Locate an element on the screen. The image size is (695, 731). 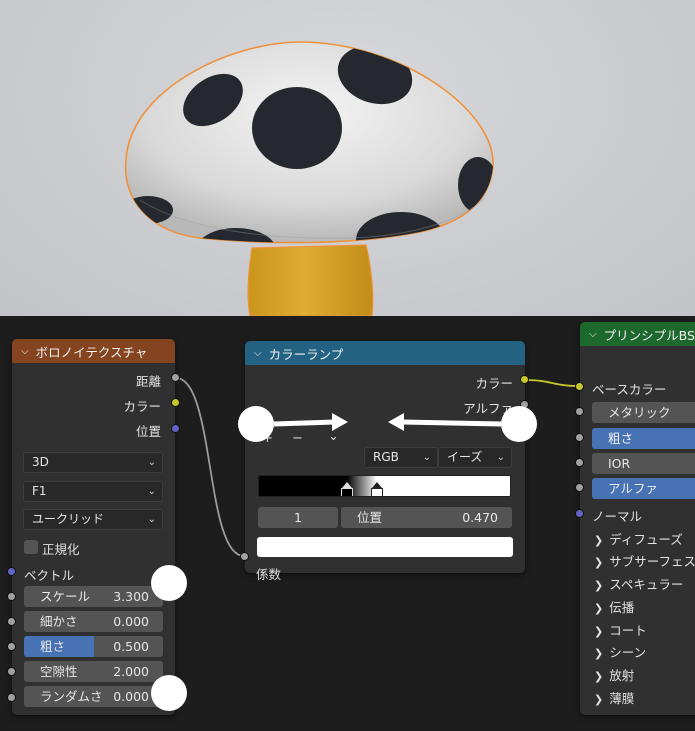
socket-alpha-input is located at coordinates (579, 487).